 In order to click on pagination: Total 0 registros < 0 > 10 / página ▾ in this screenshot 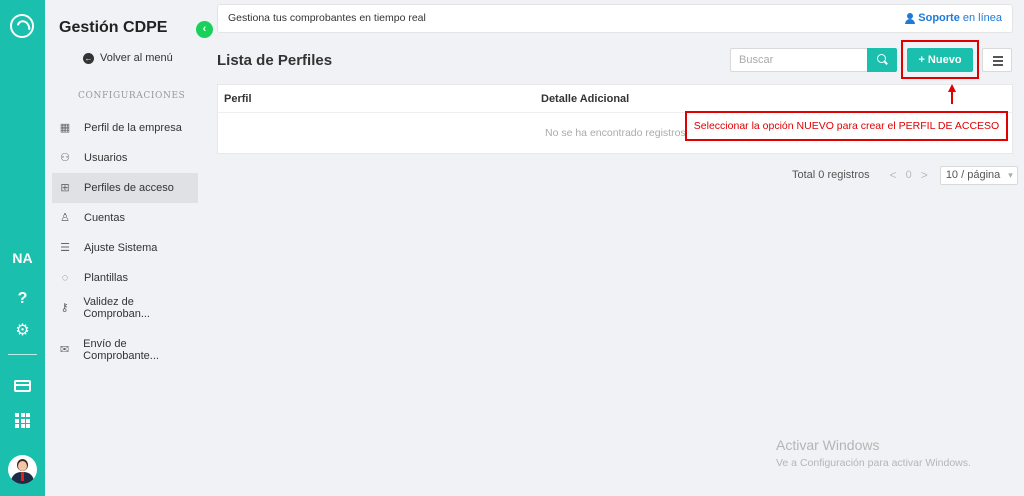, I will do `click(905, 175)`.